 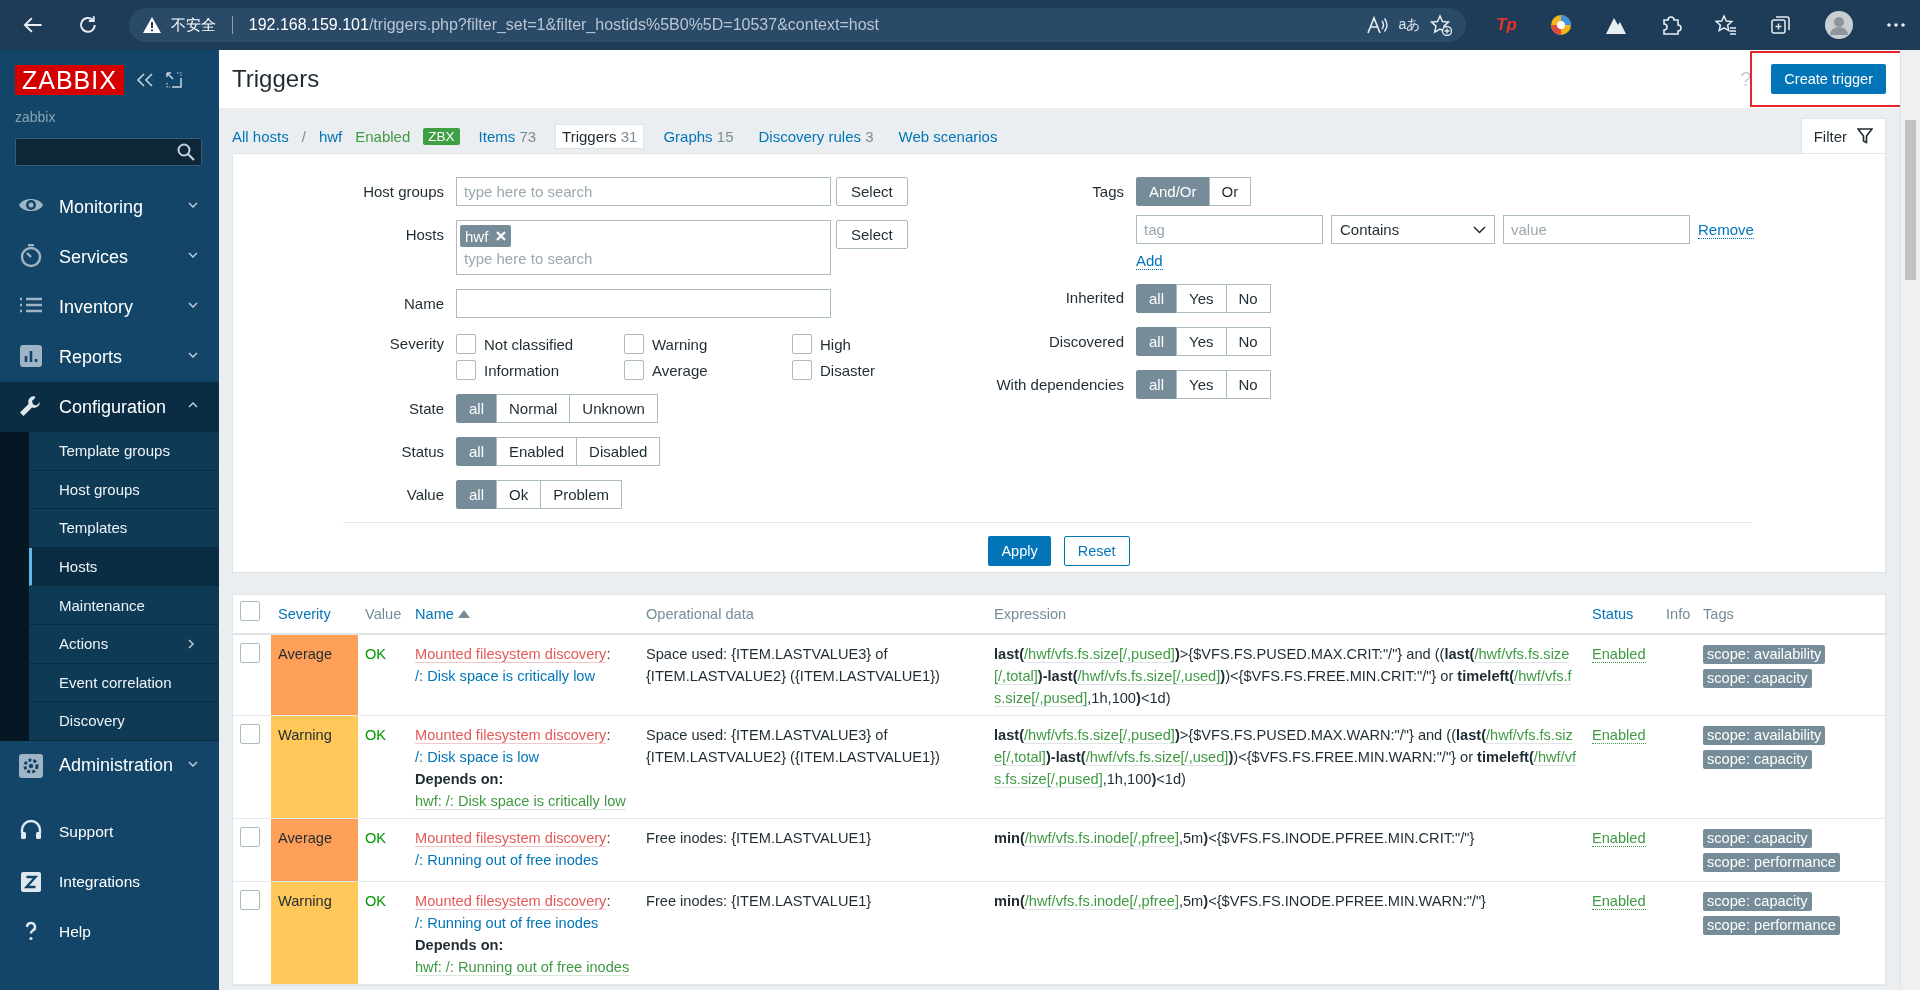 What do you see at coordinates (330, 136) in the screenshot?
I see `breadcrumb-link: hwf` at bounding box center [330, 136].